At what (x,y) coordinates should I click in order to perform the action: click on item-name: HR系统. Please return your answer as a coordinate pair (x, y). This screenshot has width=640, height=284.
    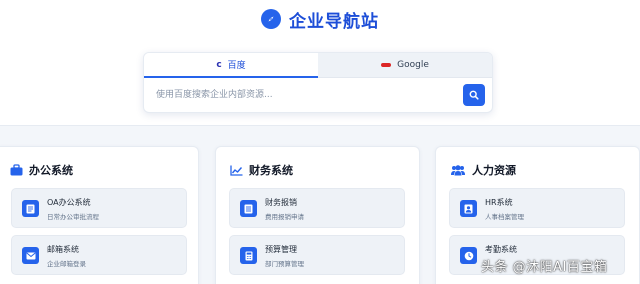
    Looking at the image, I should click on (499, 202).